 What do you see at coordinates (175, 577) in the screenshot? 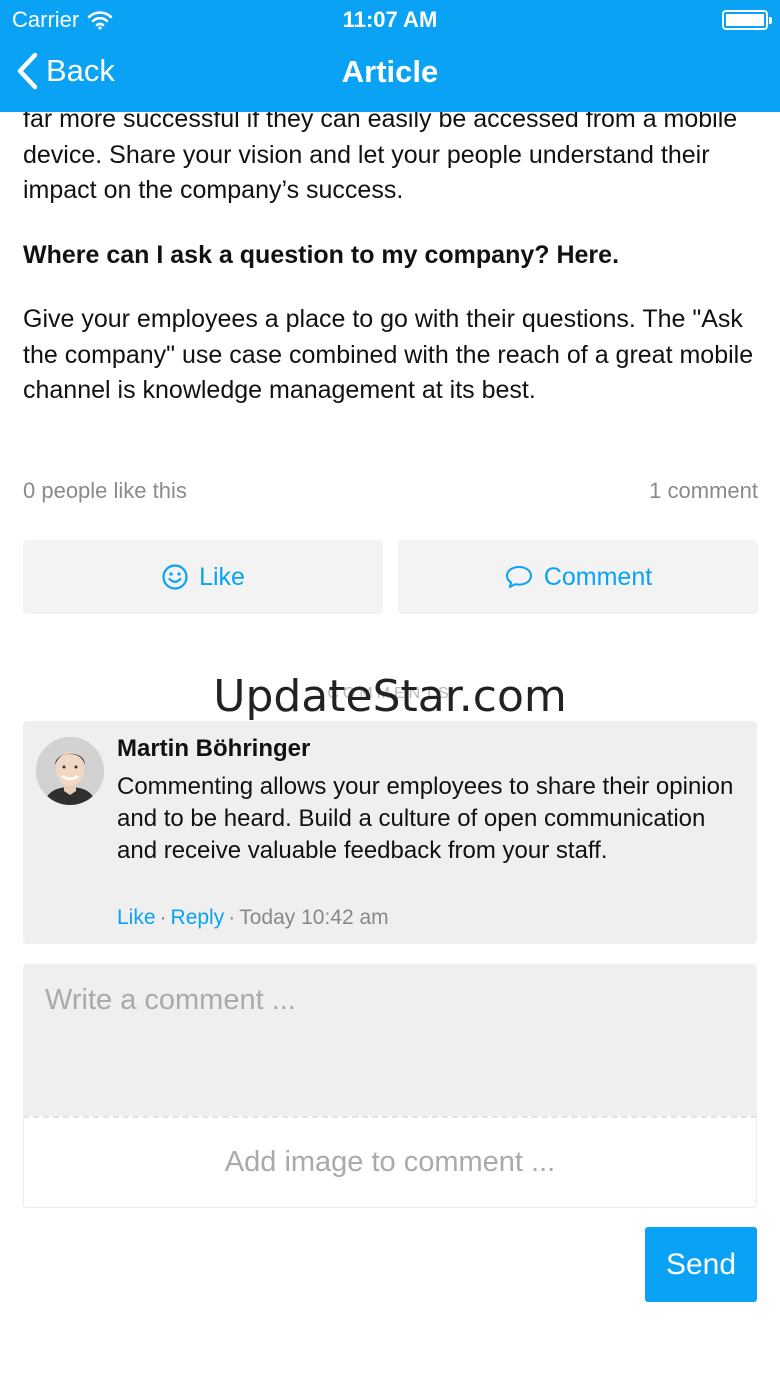
I see `smiley-icon` at bounding box center [175, 577].